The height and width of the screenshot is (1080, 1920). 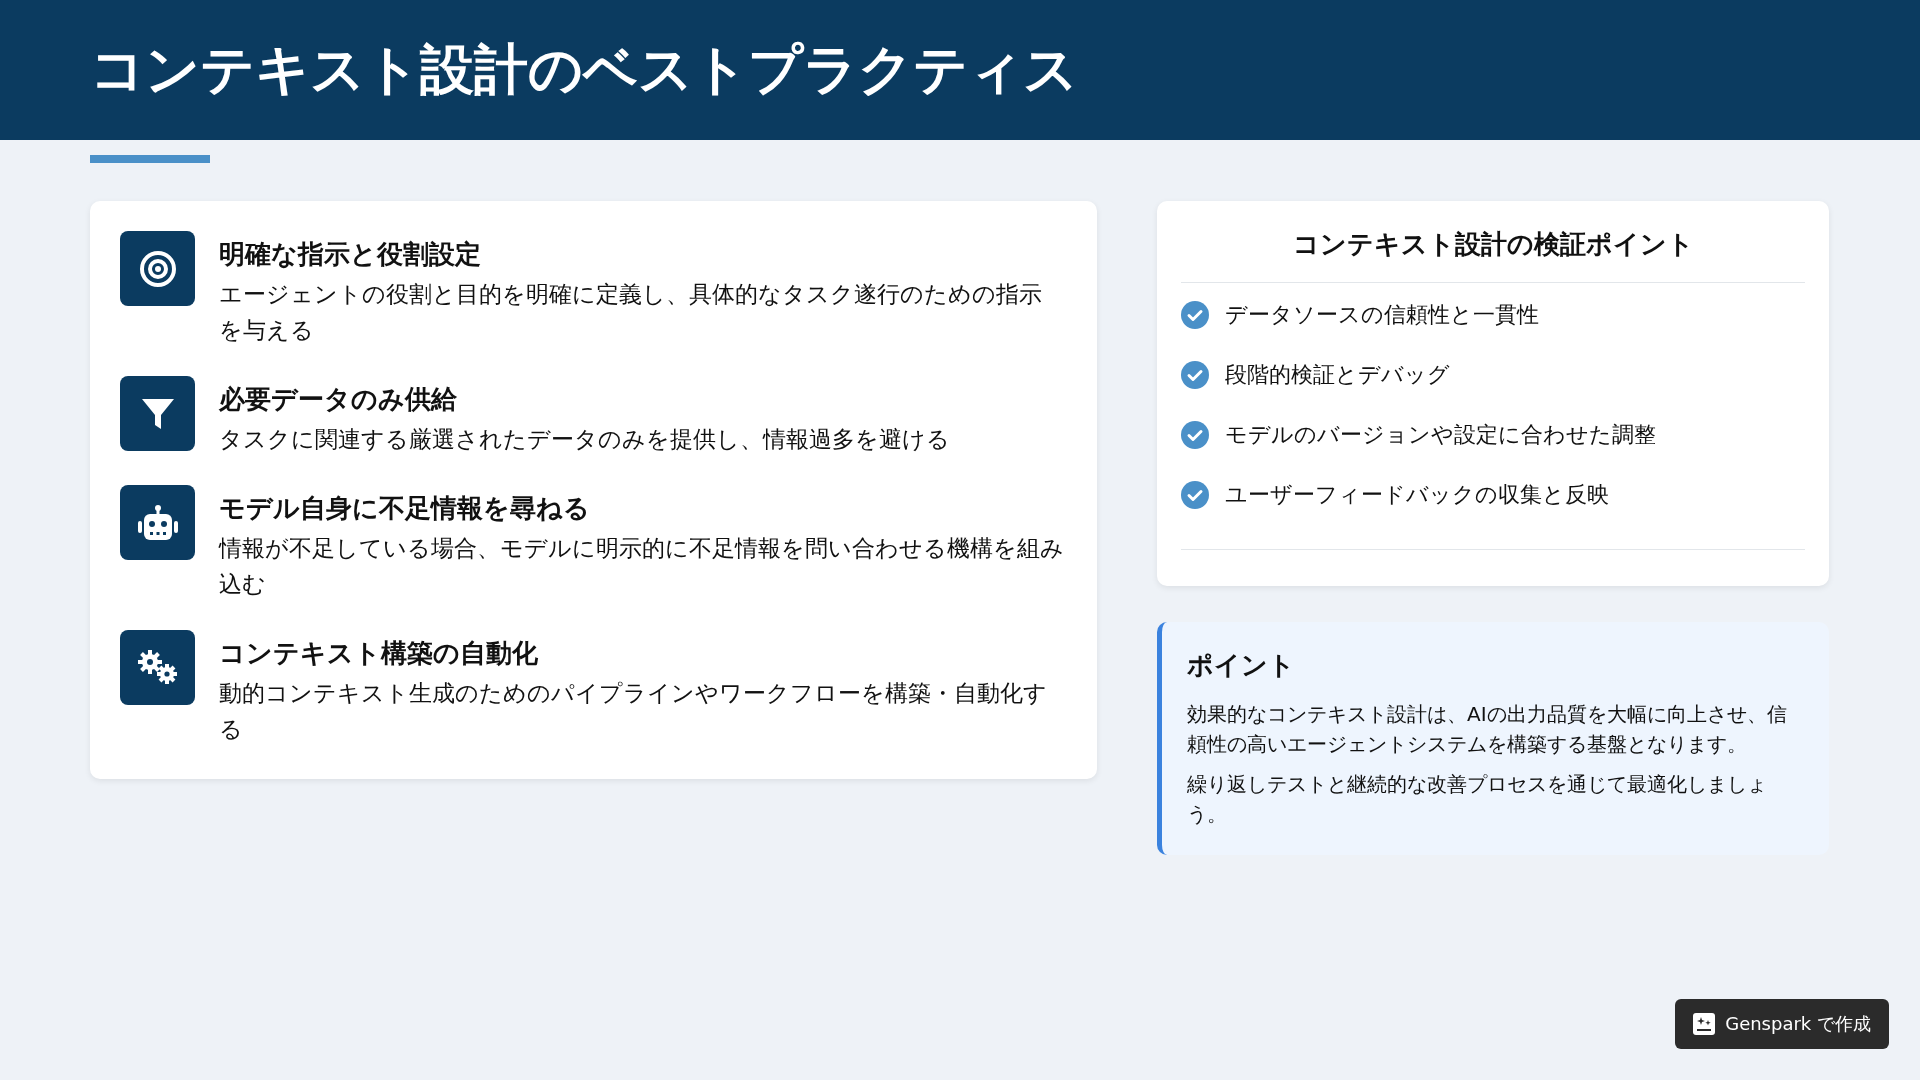 I want to click on made-with-badge: Genspark で作成, so click(x=1782, y=1024).